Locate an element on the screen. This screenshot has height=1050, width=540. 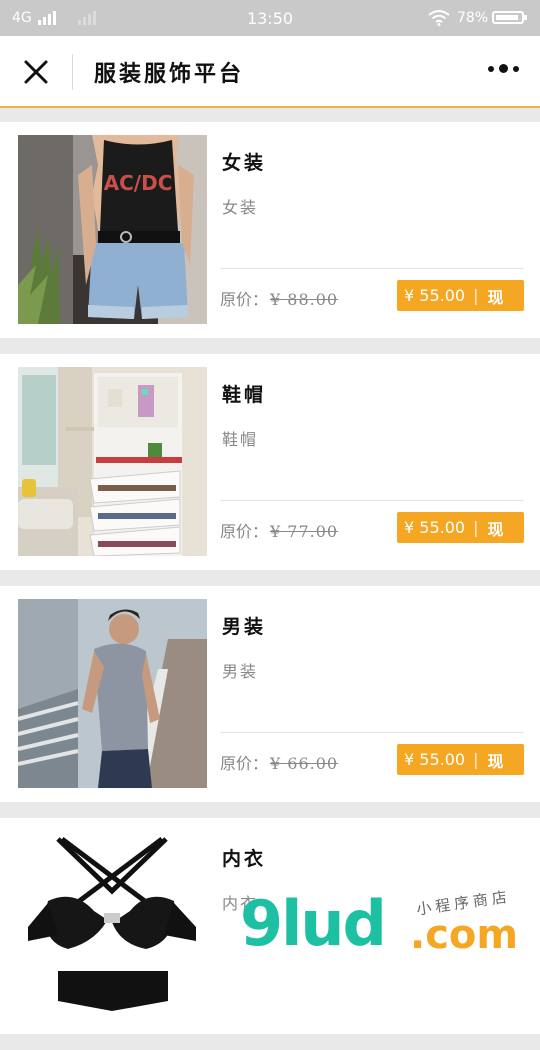
original-price-value: ¥ 66.00 is located at coordinates (304, 763).